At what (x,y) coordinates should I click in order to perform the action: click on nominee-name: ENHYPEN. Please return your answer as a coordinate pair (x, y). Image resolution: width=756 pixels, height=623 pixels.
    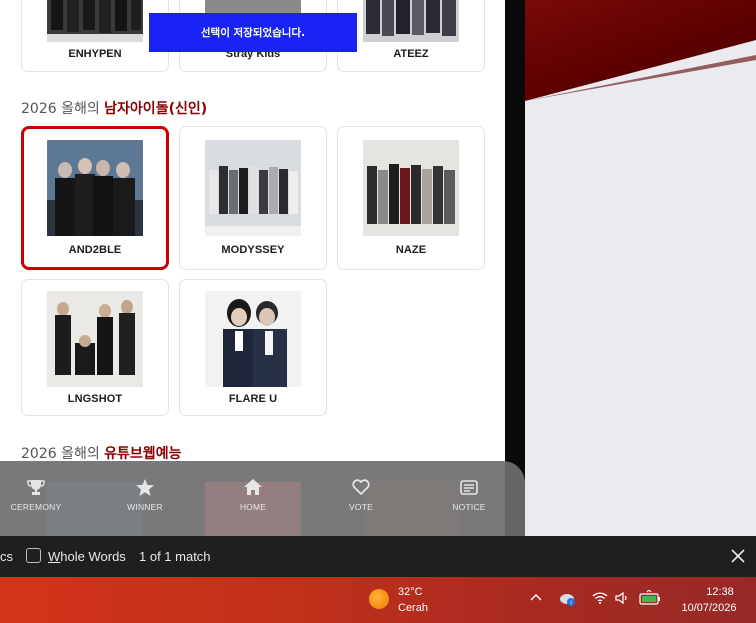
    Looking at the image, I should click on (95, 54).